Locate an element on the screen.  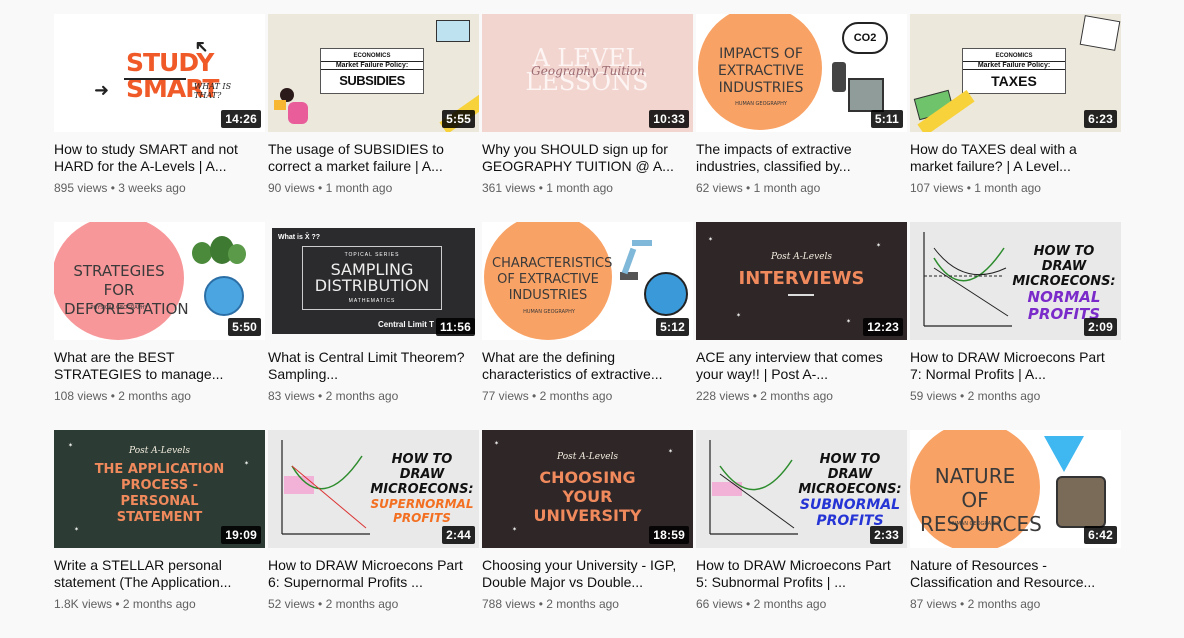
video-duration: 12:23 is located at coordinates (883, 327).